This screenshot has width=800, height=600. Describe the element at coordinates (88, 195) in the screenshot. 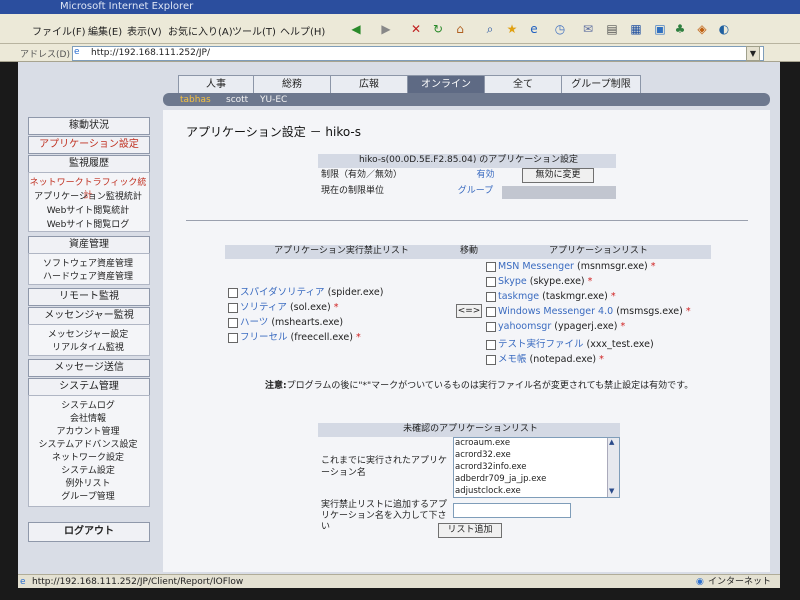

I see `sidebar-item-app-monitoring: アプリケーション監視統計` at that location.